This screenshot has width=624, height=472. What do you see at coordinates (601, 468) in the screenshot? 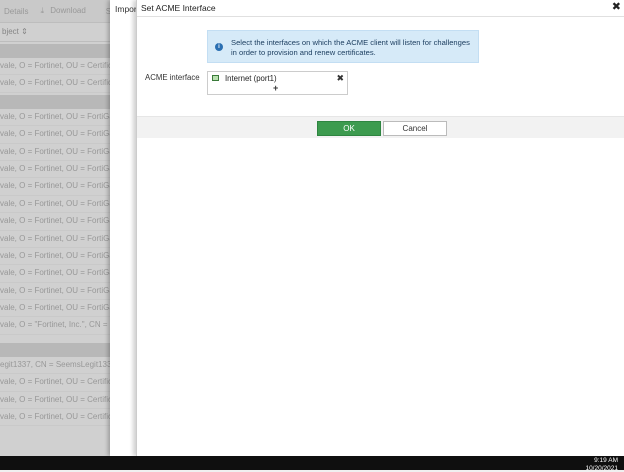
I see `taskbar-clock-date: 10/20/2021` at bounding box center [601, 468].